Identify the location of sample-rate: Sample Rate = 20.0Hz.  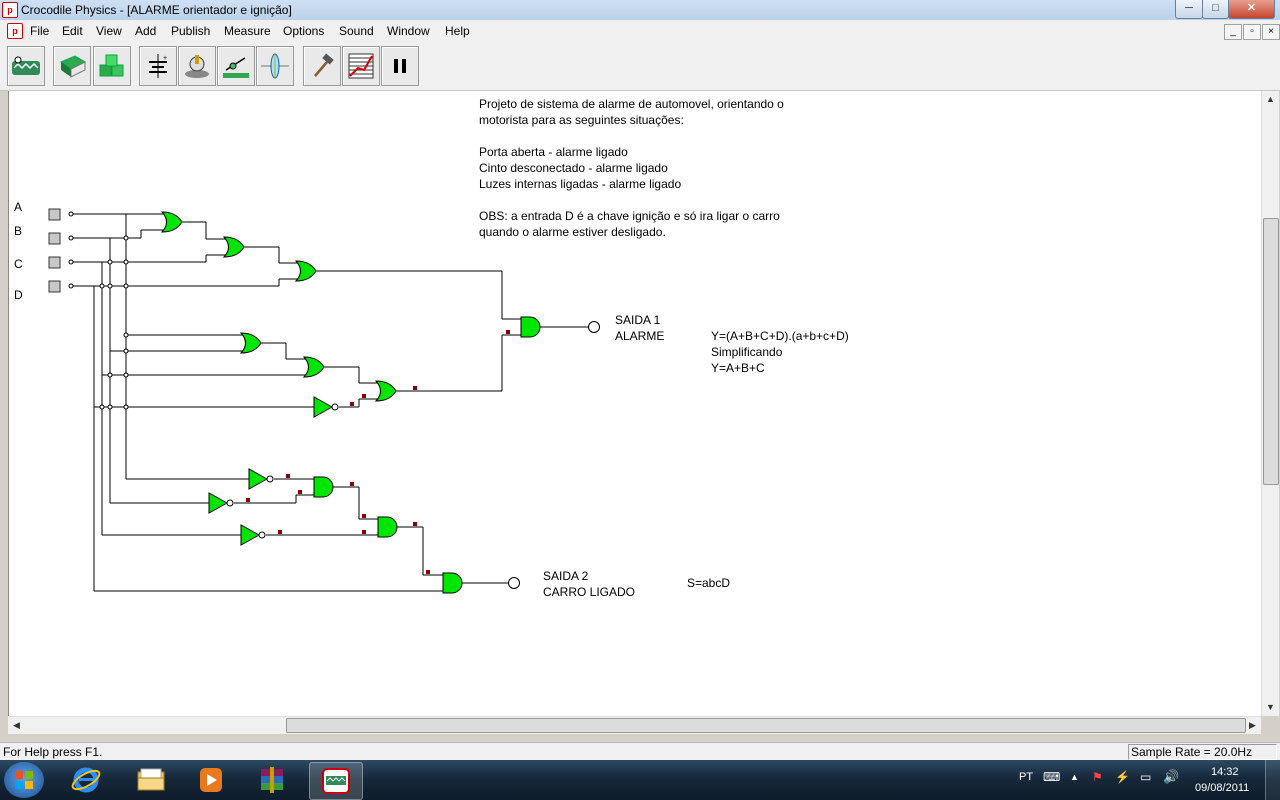
(1202, 752).